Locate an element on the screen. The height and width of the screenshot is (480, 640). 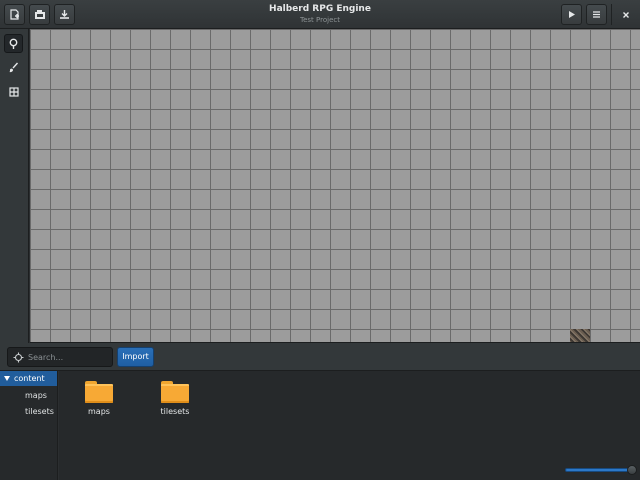
tree-item-label: content is located at coordinates (29, 378).